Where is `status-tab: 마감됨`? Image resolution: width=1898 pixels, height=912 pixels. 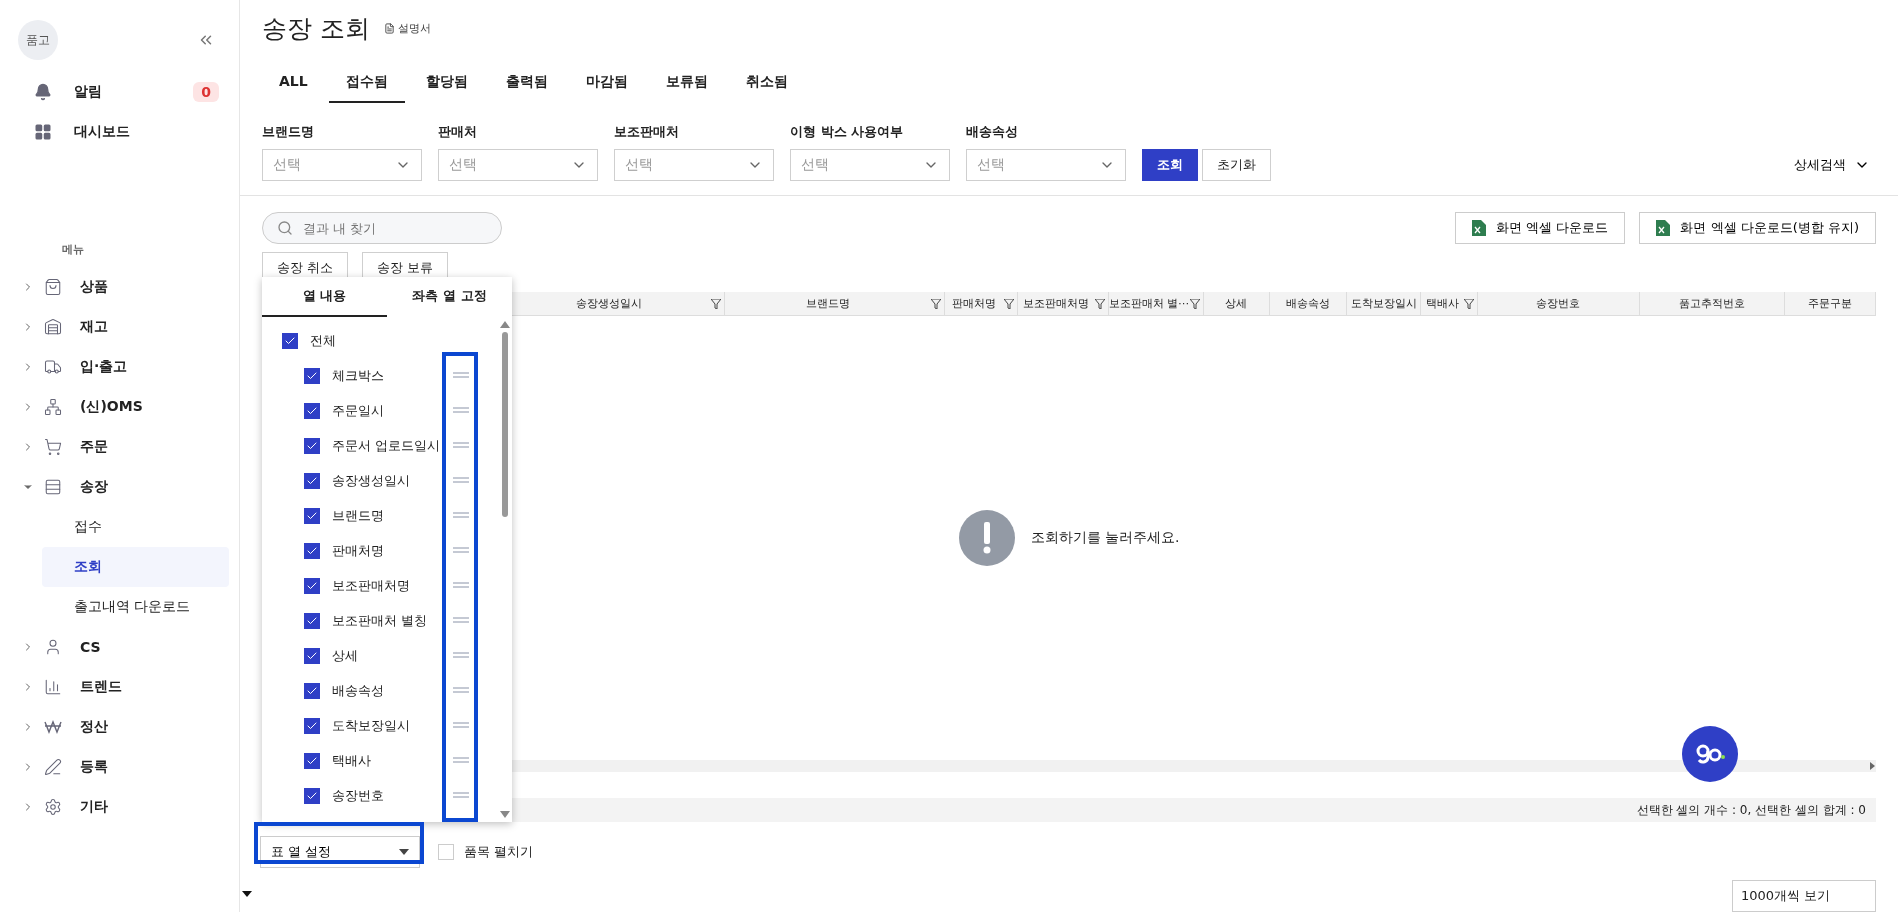 status-tab: 마감됨 is located at coordinates (606, 85).